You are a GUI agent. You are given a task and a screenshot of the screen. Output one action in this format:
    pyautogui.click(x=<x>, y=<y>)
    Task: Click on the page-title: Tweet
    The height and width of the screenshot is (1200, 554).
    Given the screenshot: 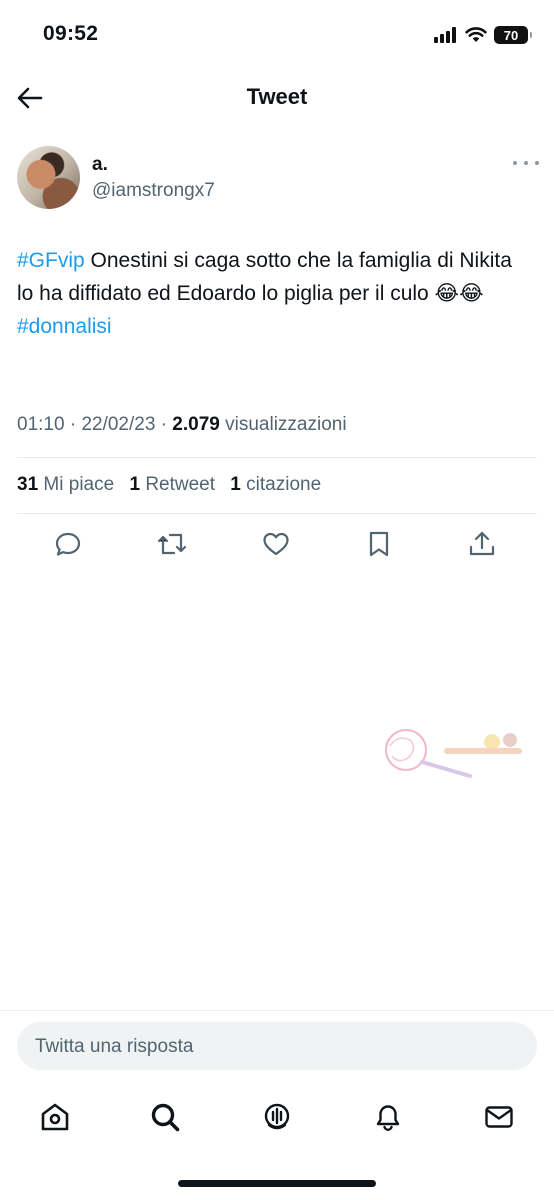 What is the action you would take?
    pyautogui.click(x=277, y=96)
    